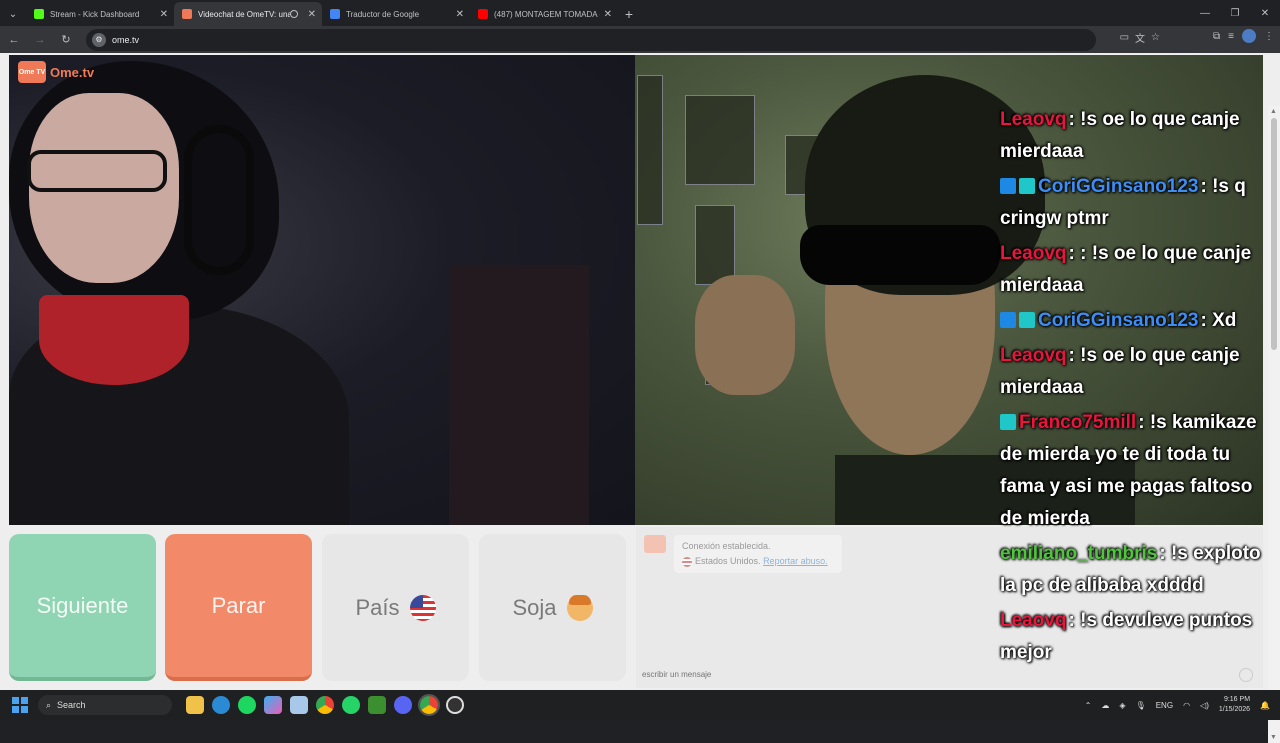  I want to click on new-tab-button: +, so click(629, 14).